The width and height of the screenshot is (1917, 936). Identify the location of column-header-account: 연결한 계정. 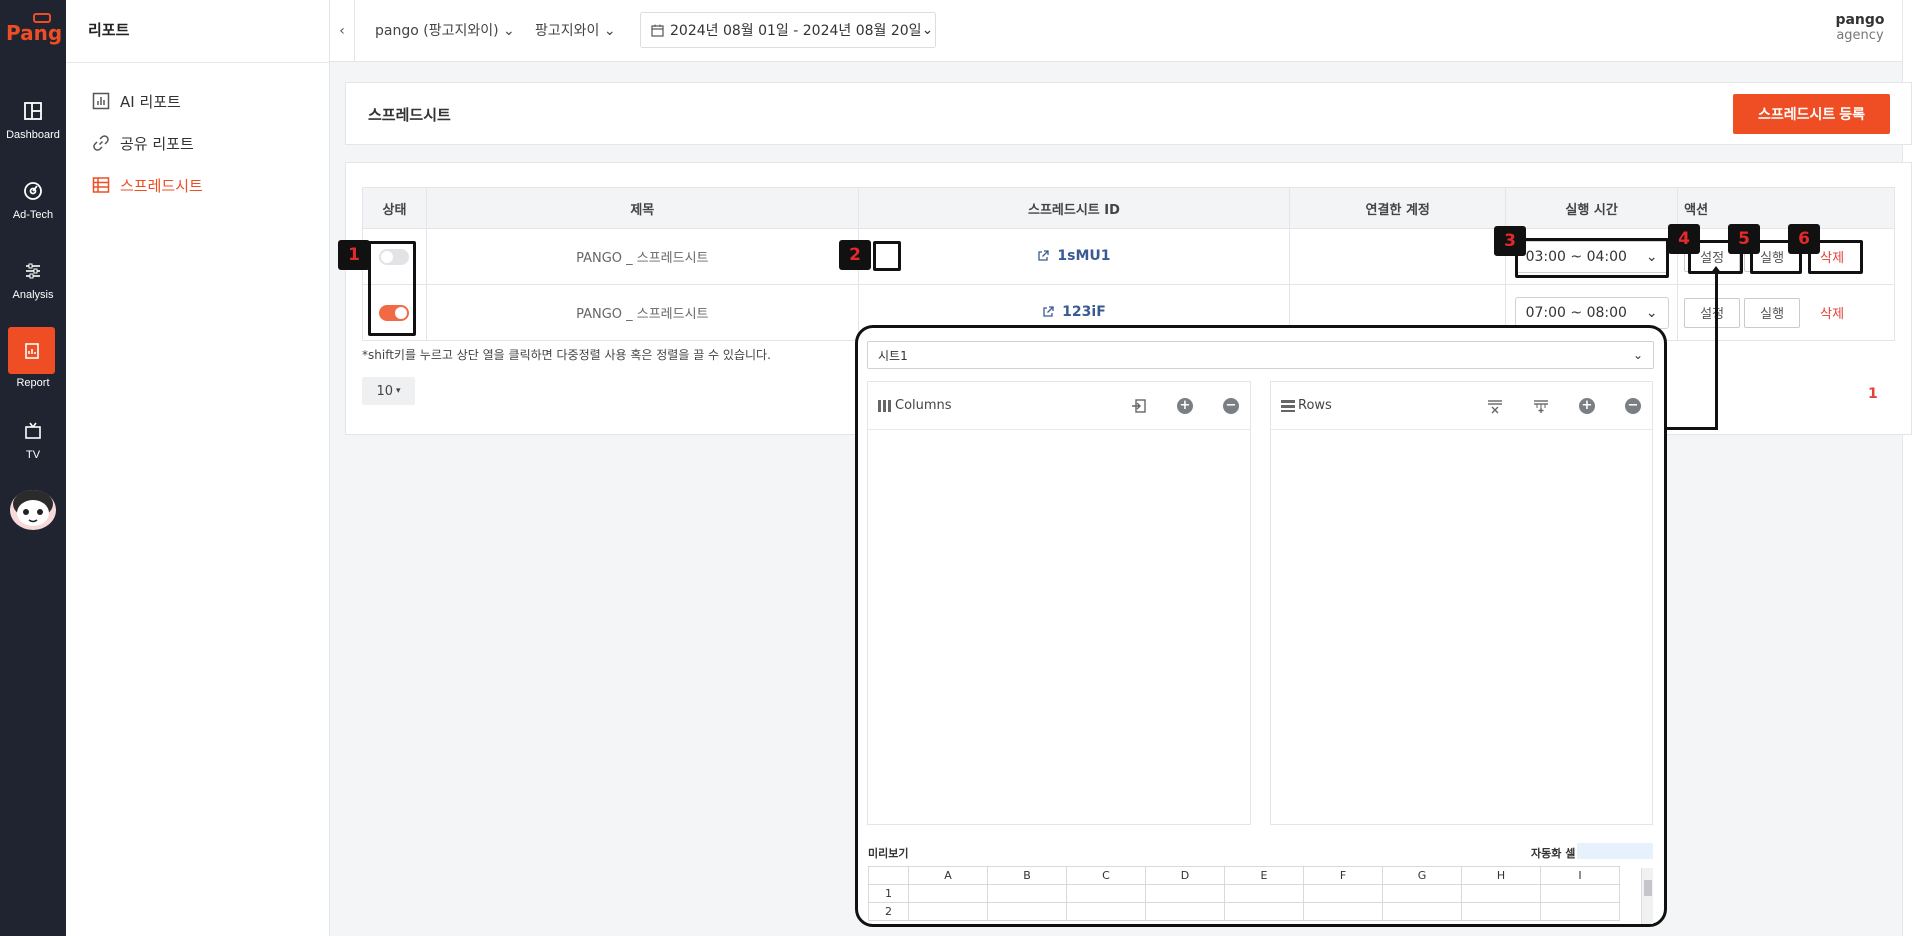
(1398, 208).